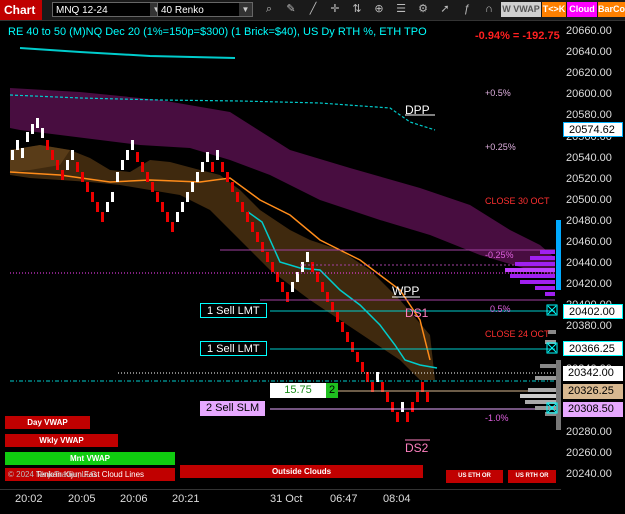 Image resolution: width=625 pixels, height=514 pixels. What do you see at coordinates (589, 474) in the screenshot?
I see `price-tick: 20240.00` at bounding box center [589, 474].